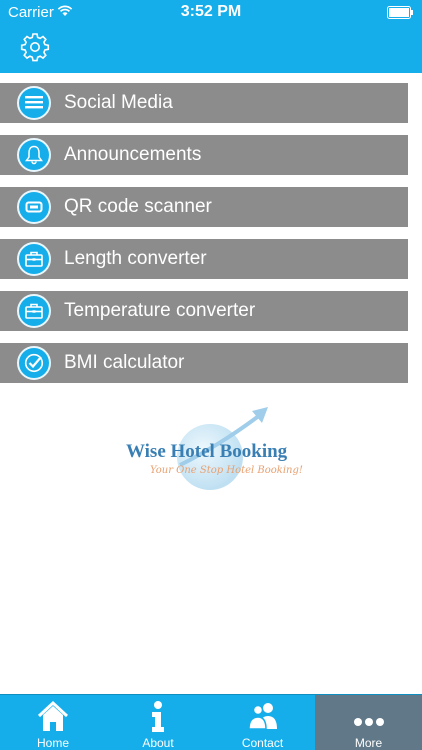 The image size is (422, 750). What do you see at coordinates (34, 103) in the screenshot?
I see `list-icon` at bounding box center [34, 103].